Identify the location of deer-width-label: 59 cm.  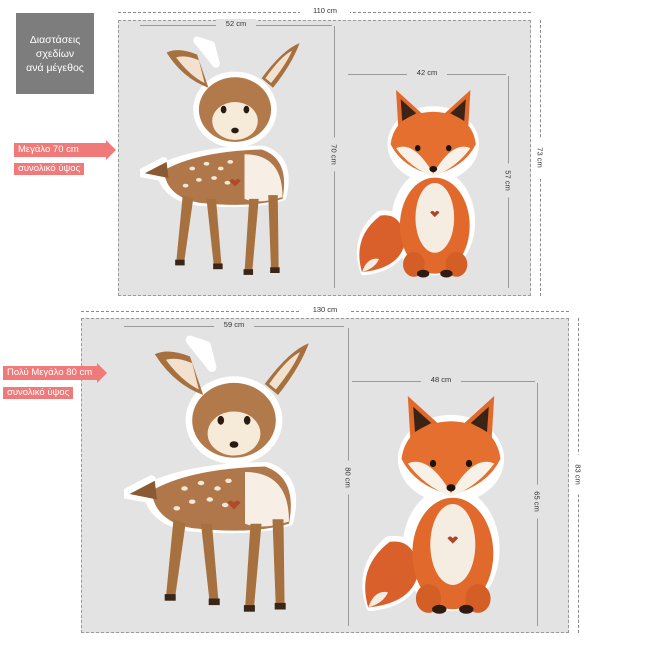
(234, 324).